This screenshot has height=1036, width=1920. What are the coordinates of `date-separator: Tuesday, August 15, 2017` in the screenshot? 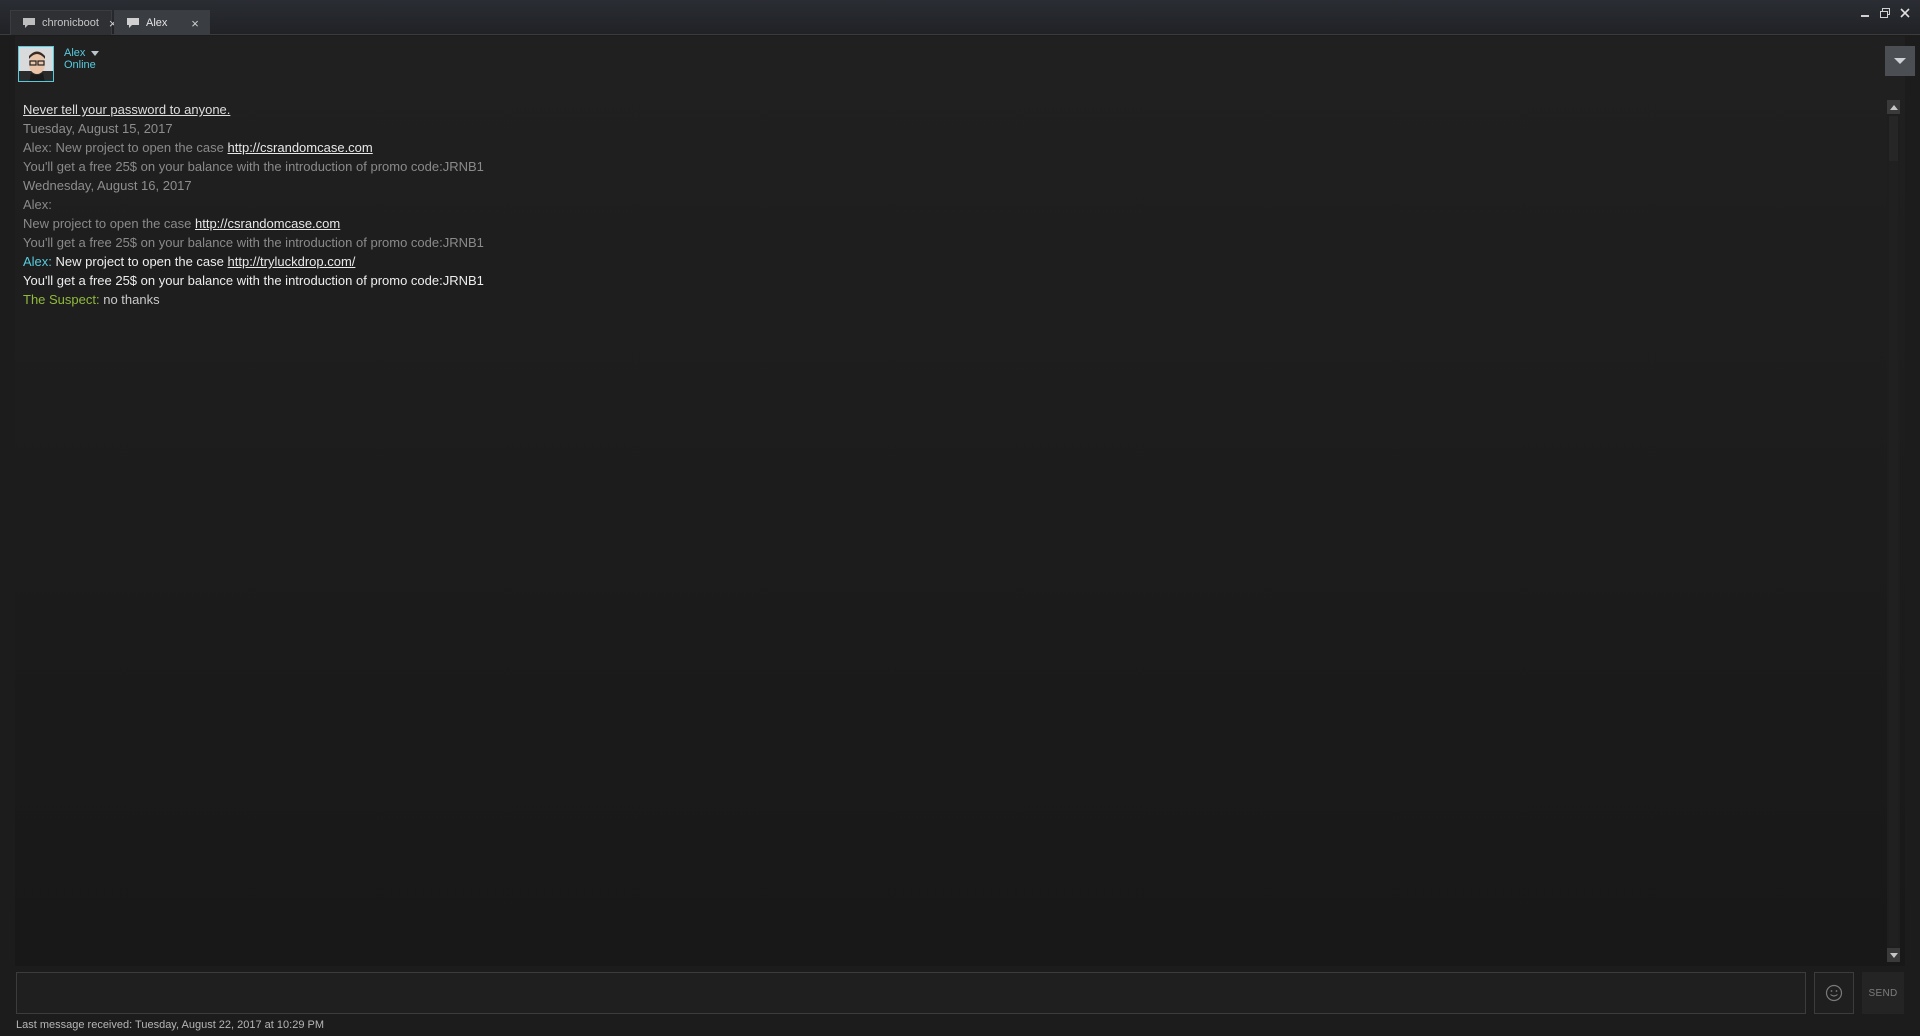 It's located at (98, 128).